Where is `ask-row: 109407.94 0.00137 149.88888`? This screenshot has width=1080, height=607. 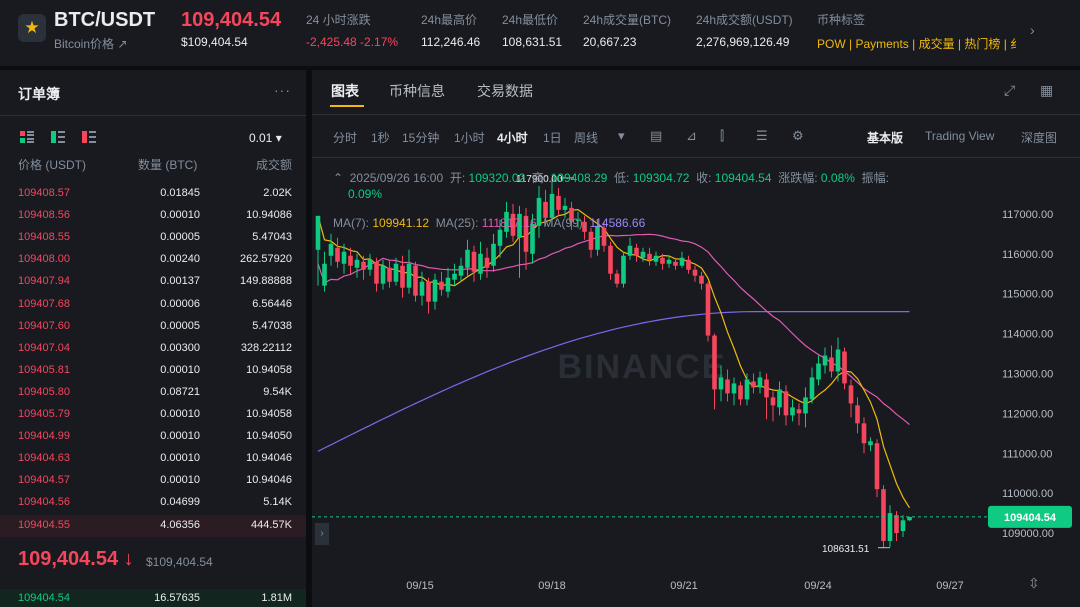
ask-row: 109407.94 0.00137 149.88888 is located at coordinates (153, 282).